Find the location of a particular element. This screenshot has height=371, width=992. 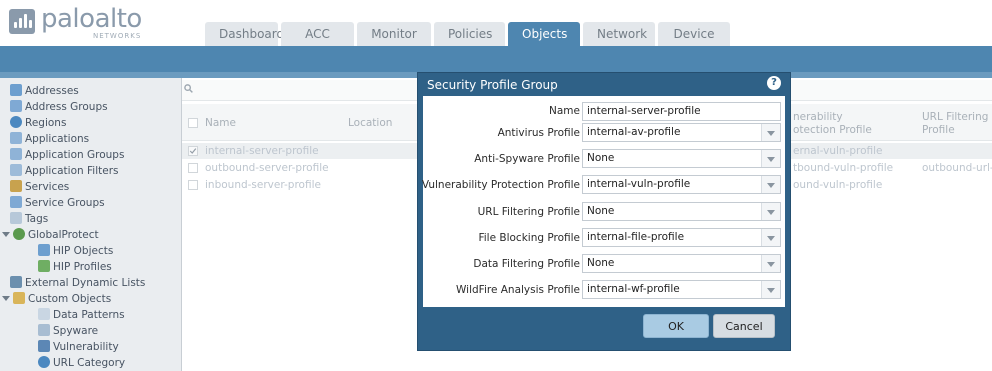

sidebar-item-label: Spyware is located at coordinates (76, 331).